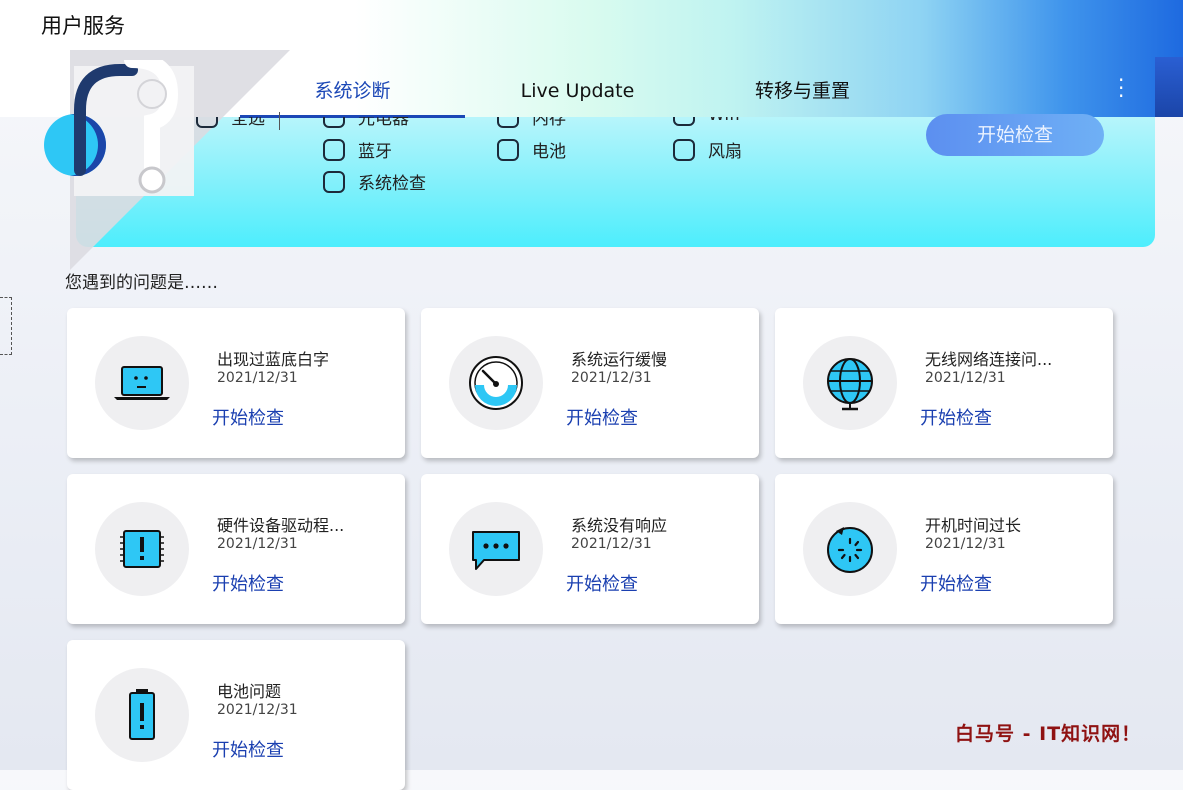 The height and width of the screenshot is (790, 1183). I want to click on problem-card-battery: 电池问题 2021/12/31 开始检查, so click(236, 715).